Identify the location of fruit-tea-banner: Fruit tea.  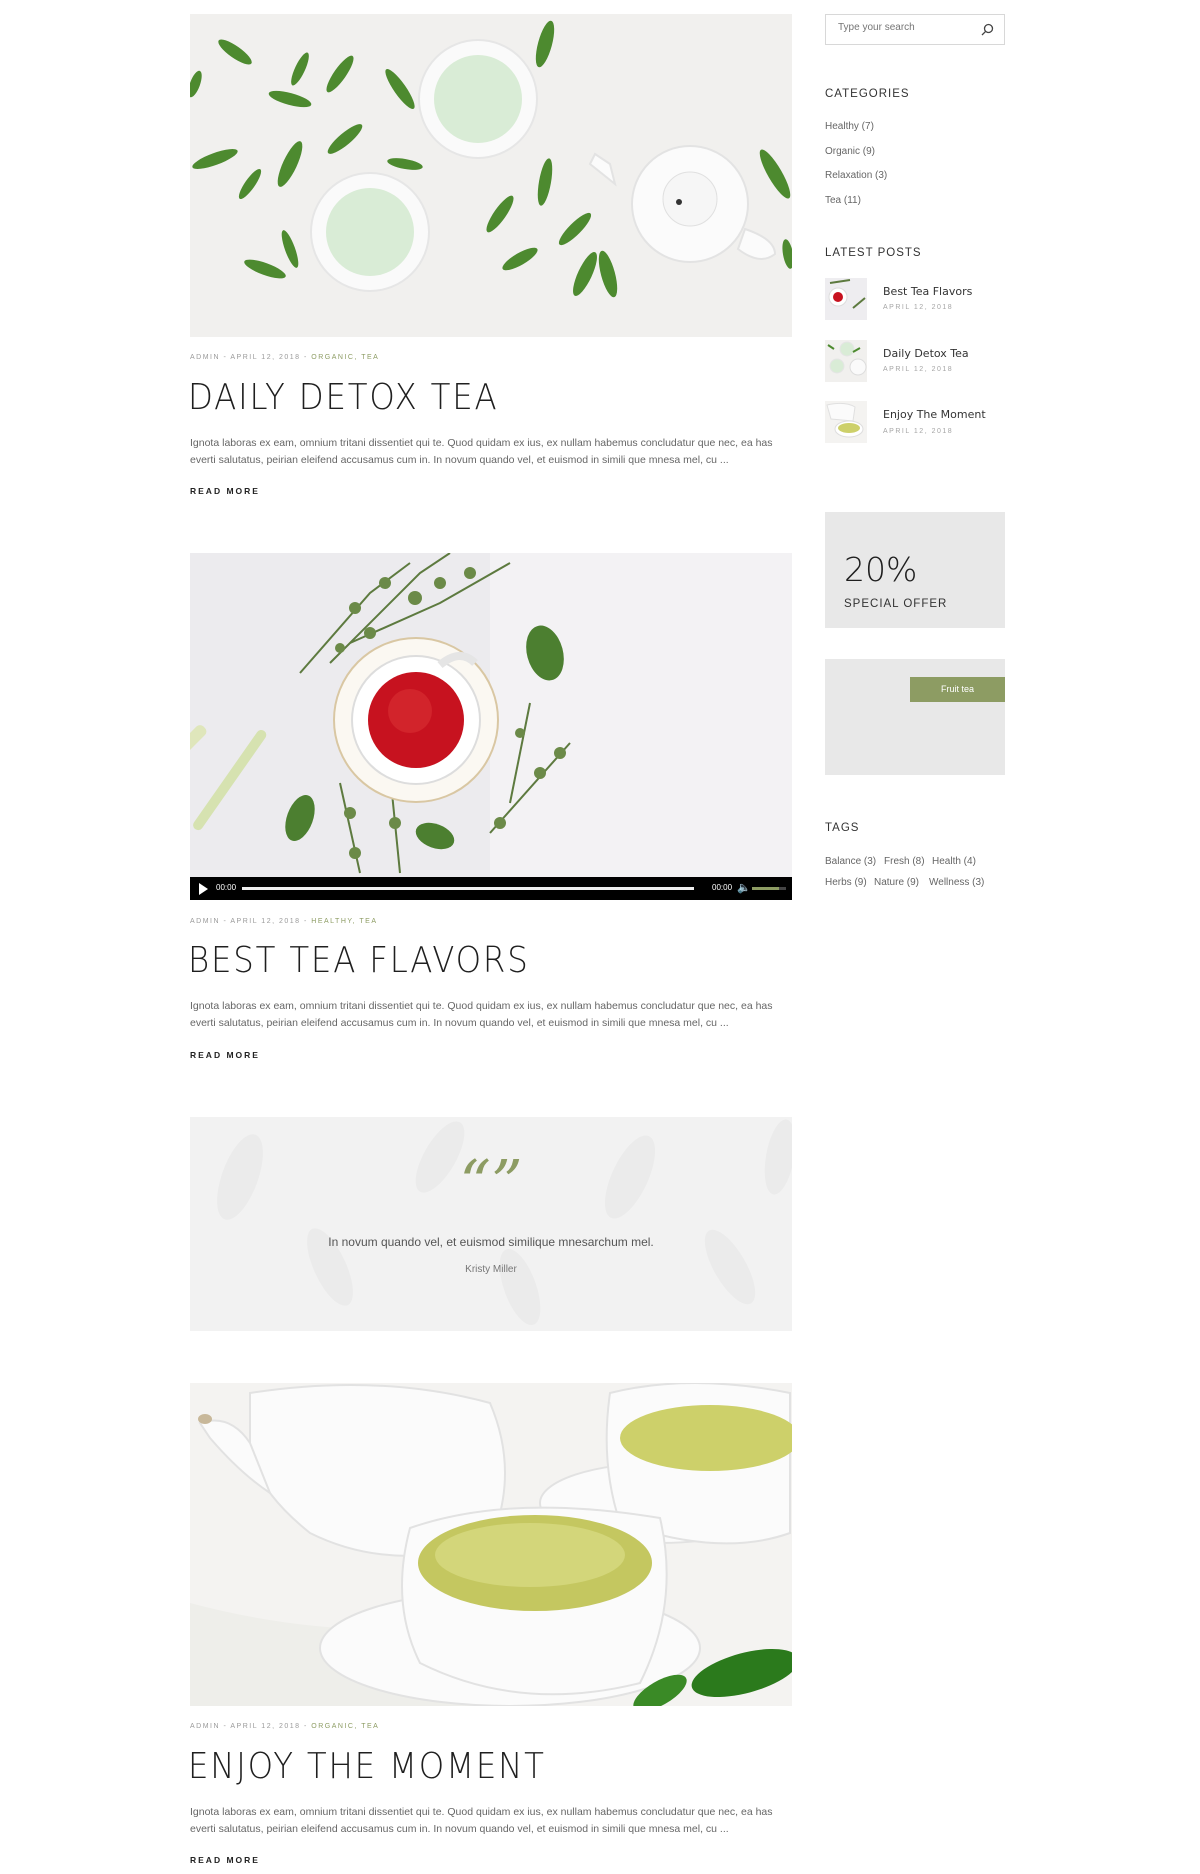
(915, 717).